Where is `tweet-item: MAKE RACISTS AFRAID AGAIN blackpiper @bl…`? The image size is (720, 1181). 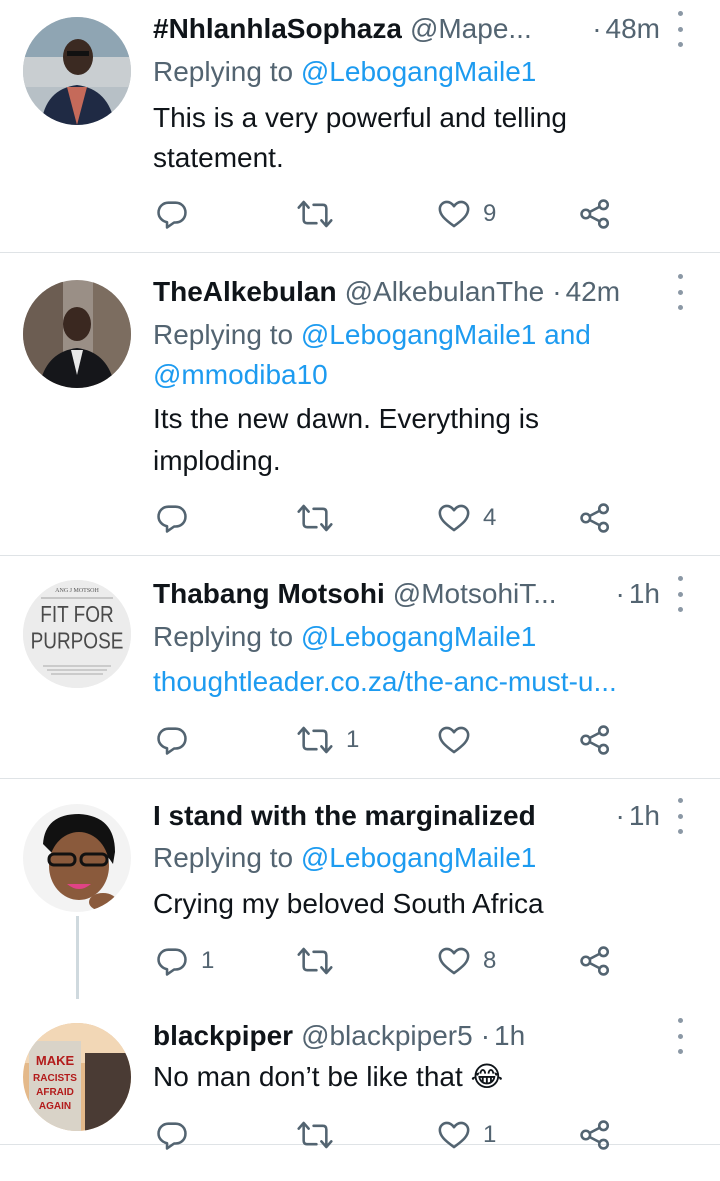
tweet-item: MAKE RACISTS AFRAID AGAIN blackpiper @bl… is located at coordinates (360, 1074).